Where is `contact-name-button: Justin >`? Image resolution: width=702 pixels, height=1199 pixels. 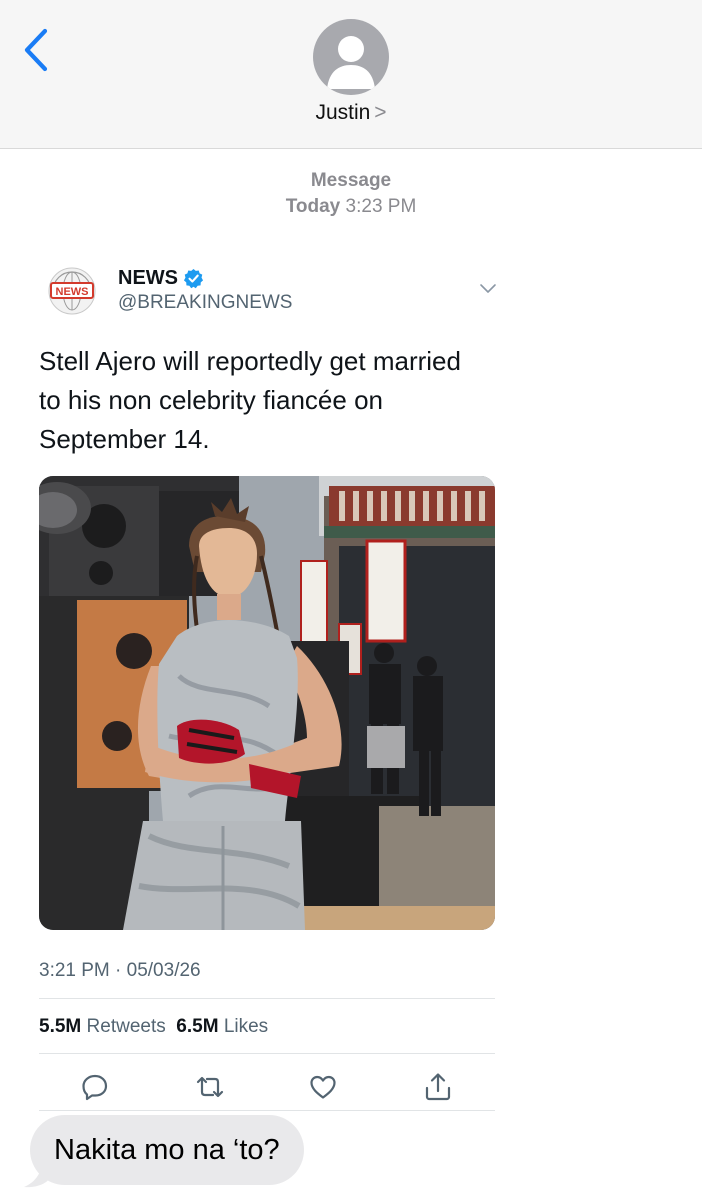 contact-name-button: Justin > is located at coordinates (351, 113).